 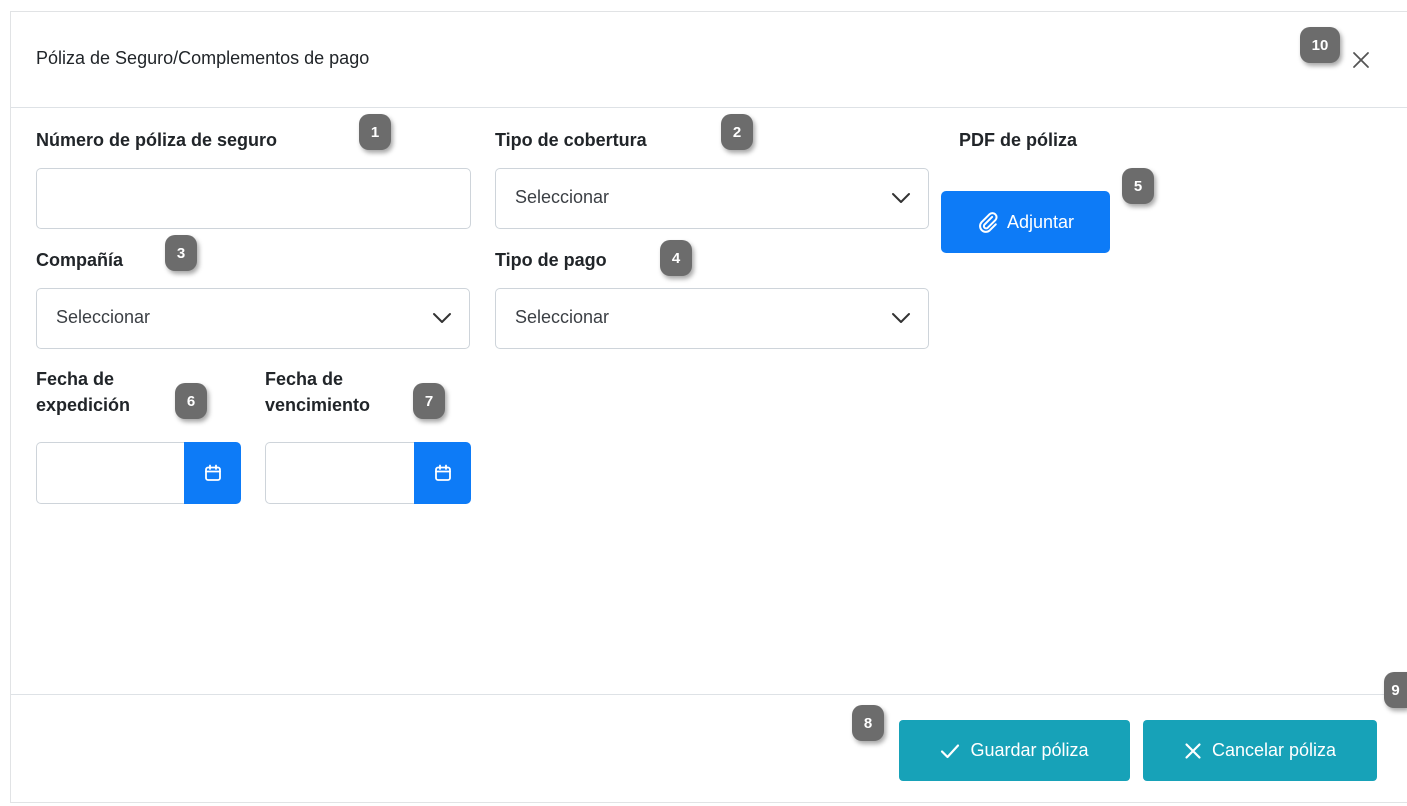 I want to click on annotation-badge-9: 9, so click(x=1395, y=690).